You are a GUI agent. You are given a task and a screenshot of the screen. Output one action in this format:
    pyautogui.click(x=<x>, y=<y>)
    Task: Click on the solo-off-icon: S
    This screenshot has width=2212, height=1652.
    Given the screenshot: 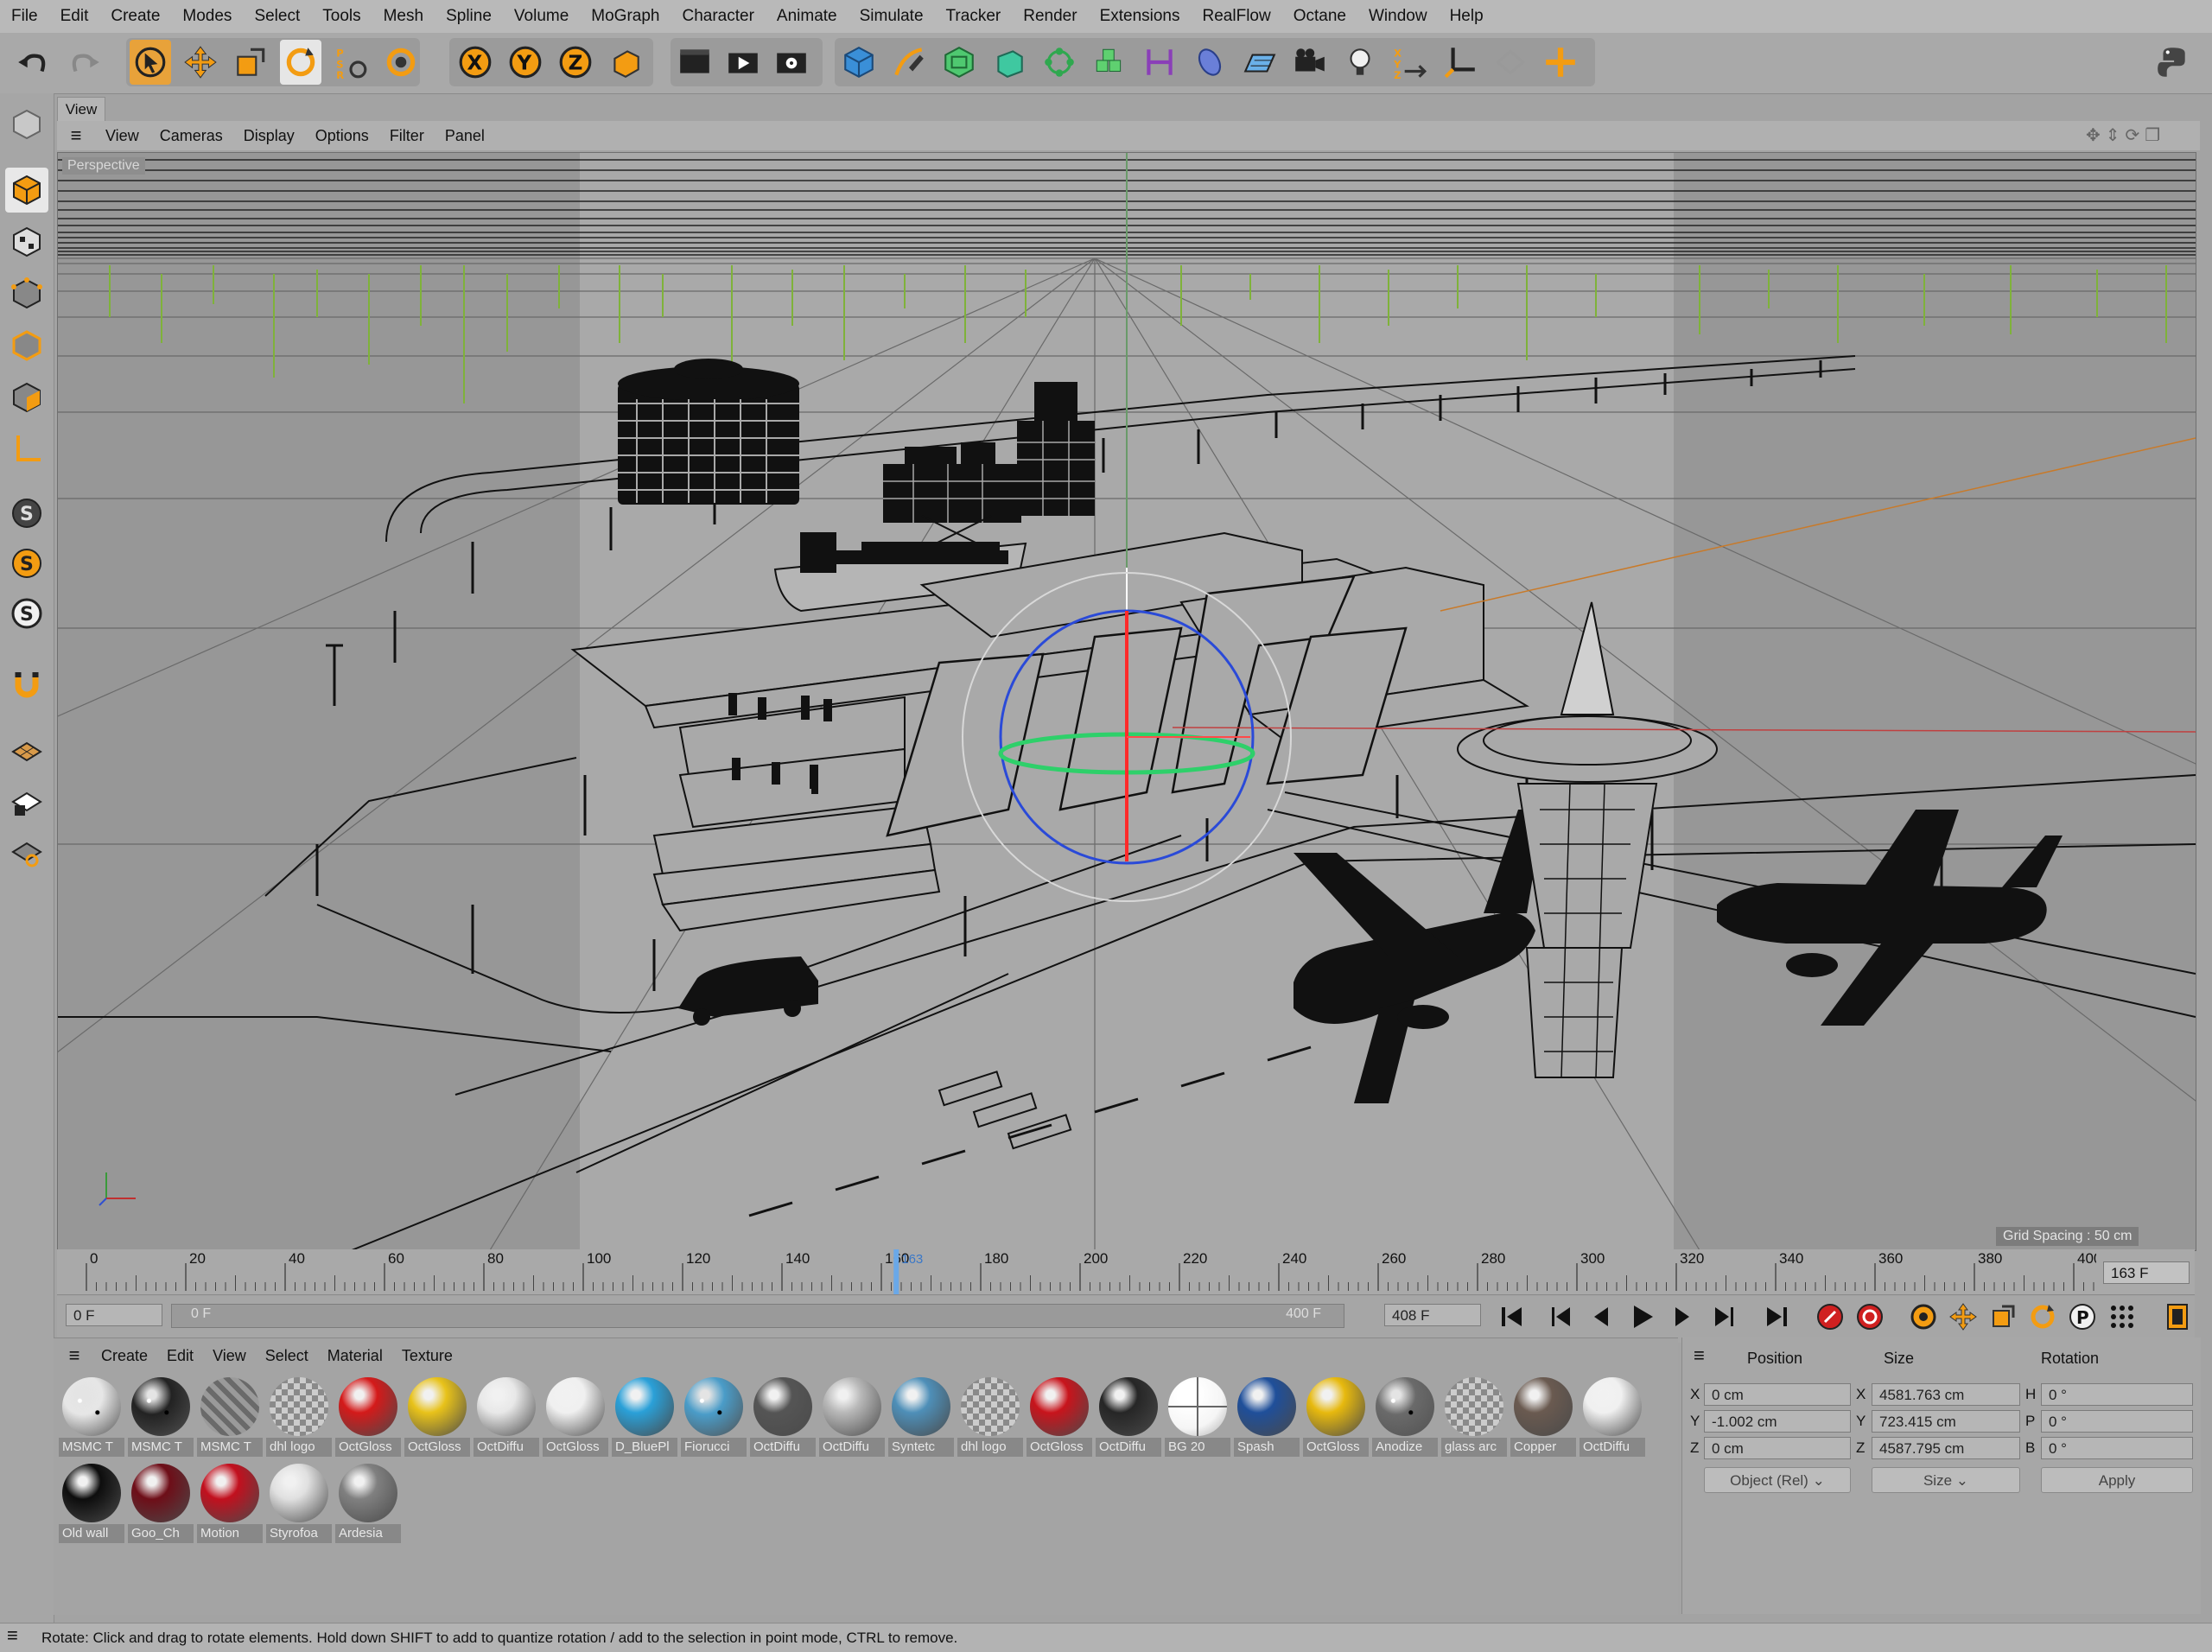 What is the action you would take?
    pyautogui.click(x=26, y=513)
    